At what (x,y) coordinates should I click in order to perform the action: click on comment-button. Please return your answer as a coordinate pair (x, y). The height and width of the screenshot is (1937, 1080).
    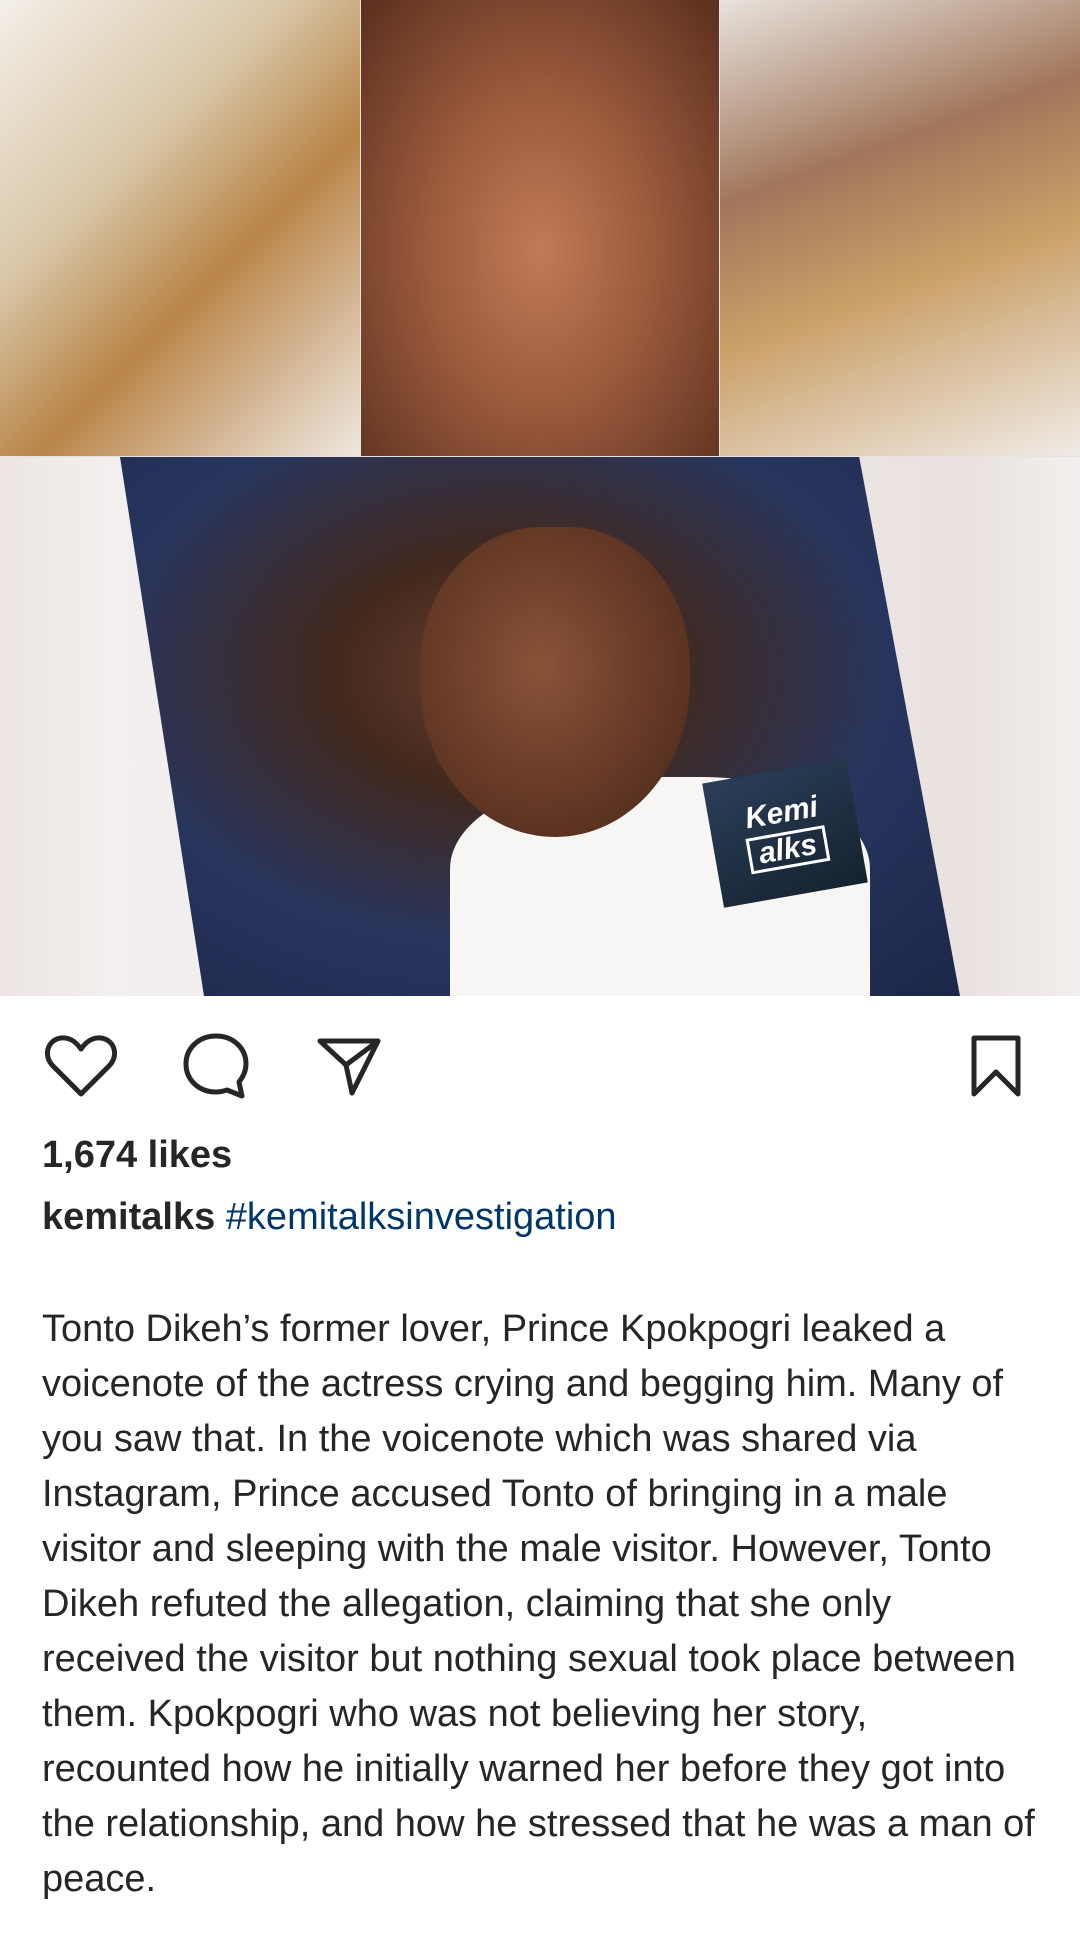
    Looking at the image, I should click on (216, 1066).